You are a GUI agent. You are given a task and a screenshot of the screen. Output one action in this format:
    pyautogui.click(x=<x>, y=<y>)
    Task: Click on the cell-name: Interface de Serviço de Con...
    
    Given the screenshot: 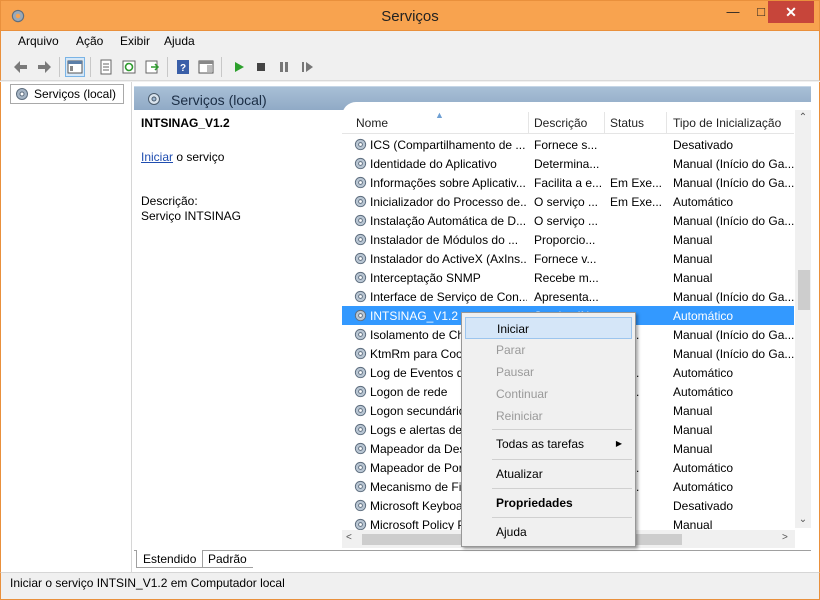 What is the action you would take?
    pyautogui.click(x=448, y=297)
    